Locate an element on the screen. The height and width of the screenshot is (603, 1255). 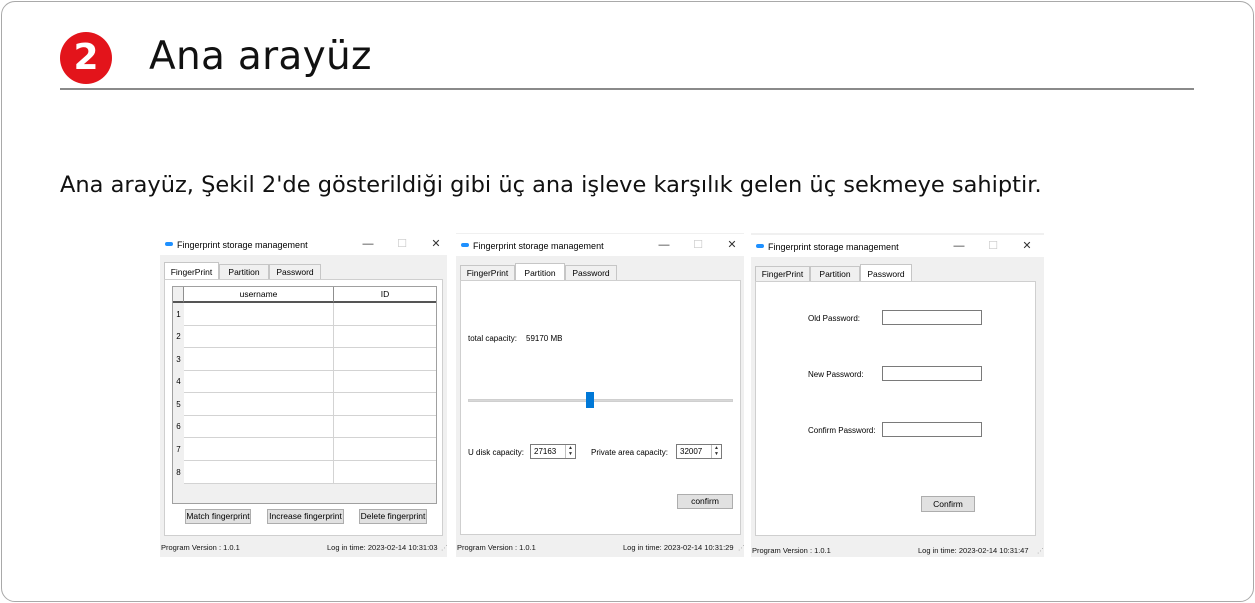
table-corner is located at coordinates (178, 295).